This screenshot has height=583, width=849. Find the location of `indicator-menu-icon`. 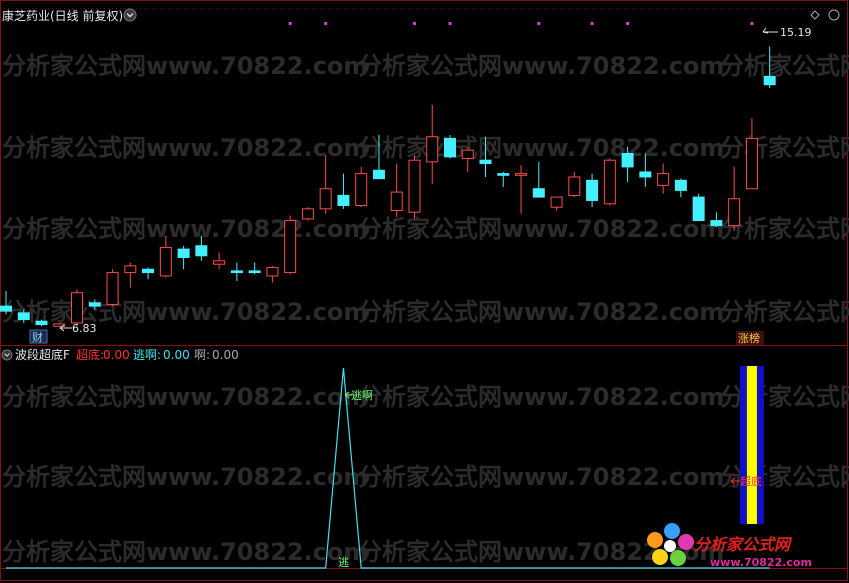

indicator-menu-icon is located at coordinates (7, 355).